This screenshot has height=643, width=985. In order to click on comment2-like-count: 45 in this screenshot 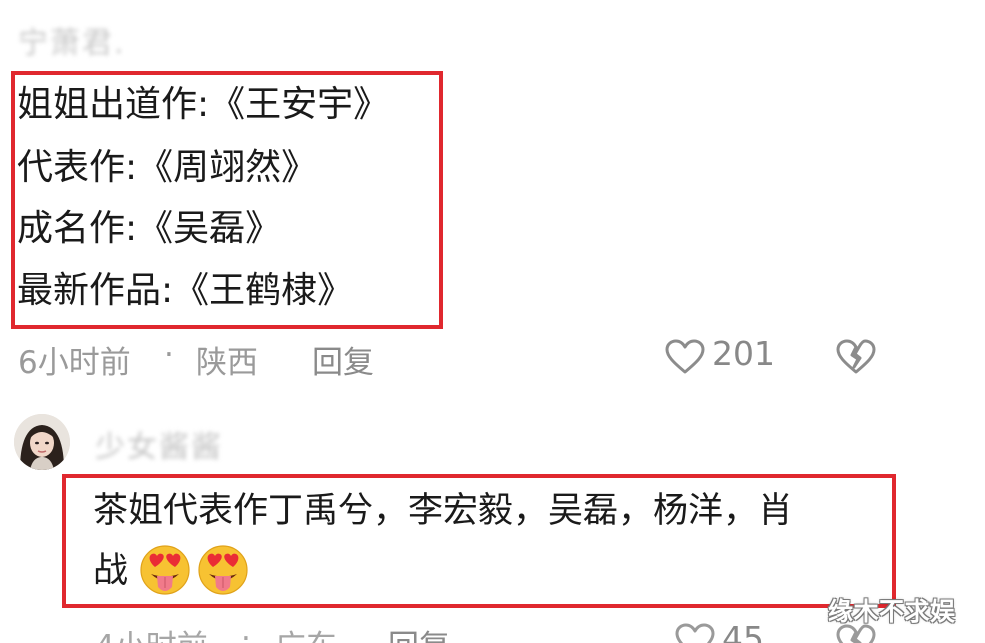, I will do `click(743, 631)`.